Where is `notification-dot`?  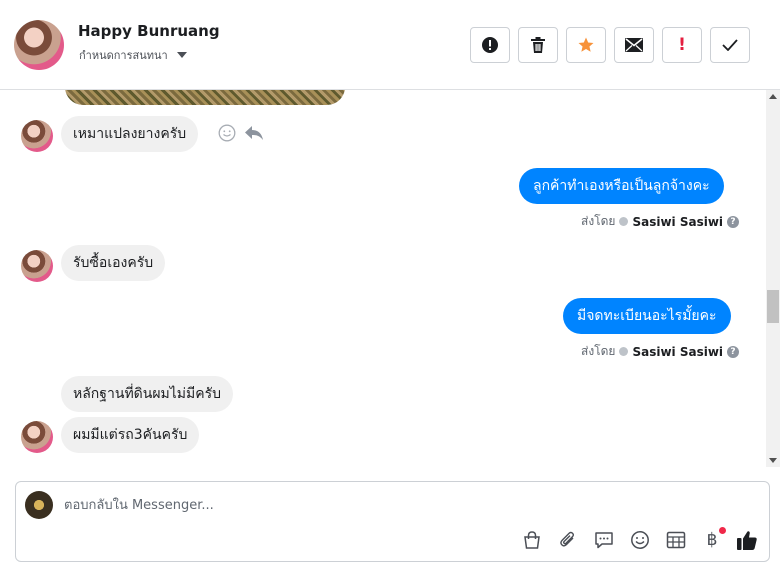 notification-dot is located at coordinates (722, 530).